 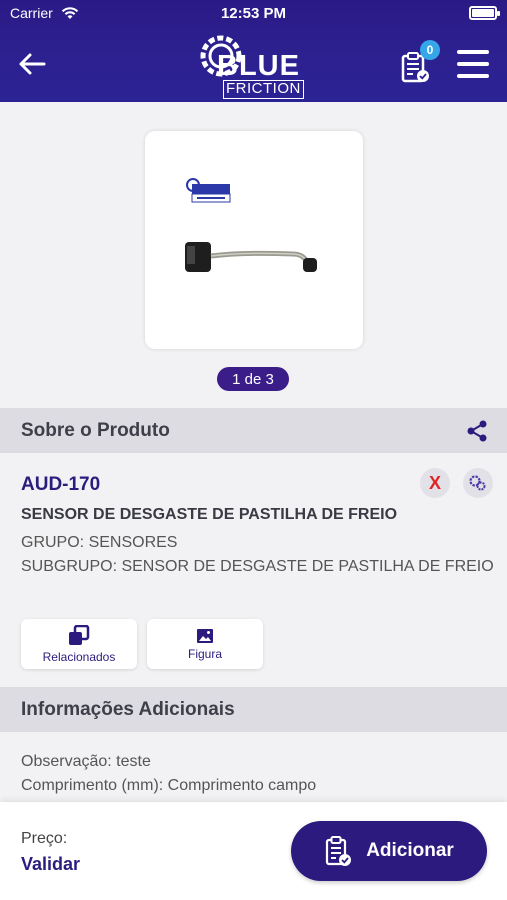 What do you see at coordinates (253, 430) in the screenshot?
I see `about-section-header: Sobre o Produto` at bounding box center [253, 430].